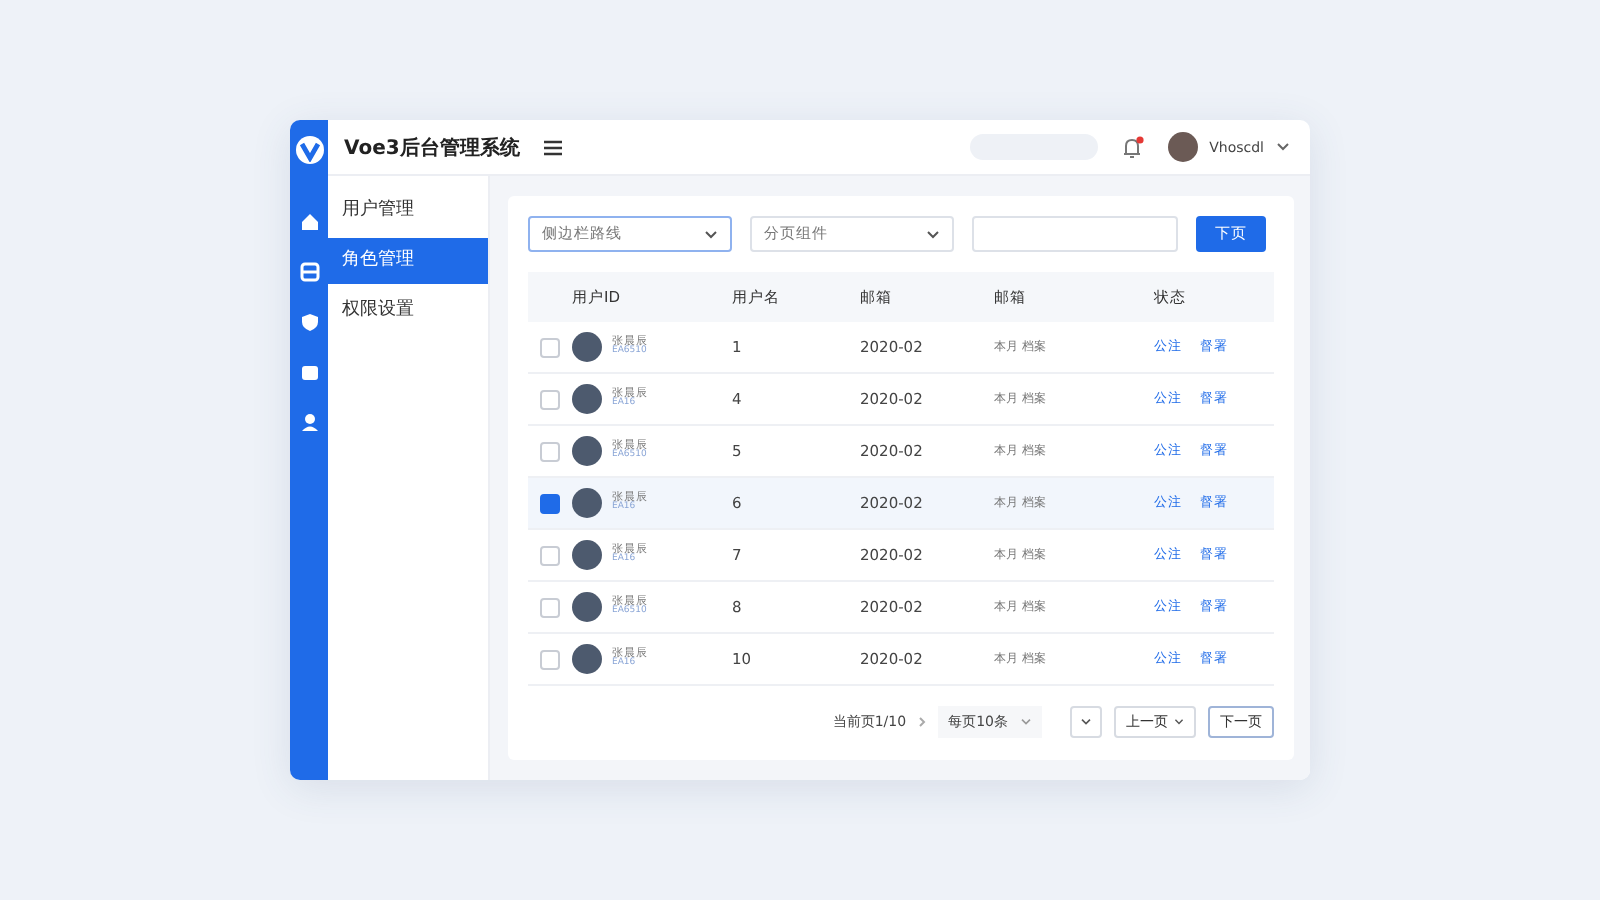 This screenshot has width=1600, height=900. I want to click on app-title: Voe3后台管理系统, so click(432, 148).